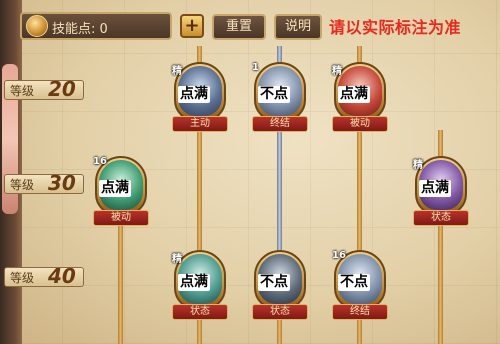 This screenshot has width=500, height=344. I want to click on skill-points-label: 技能点: 0, so click(80, 29).